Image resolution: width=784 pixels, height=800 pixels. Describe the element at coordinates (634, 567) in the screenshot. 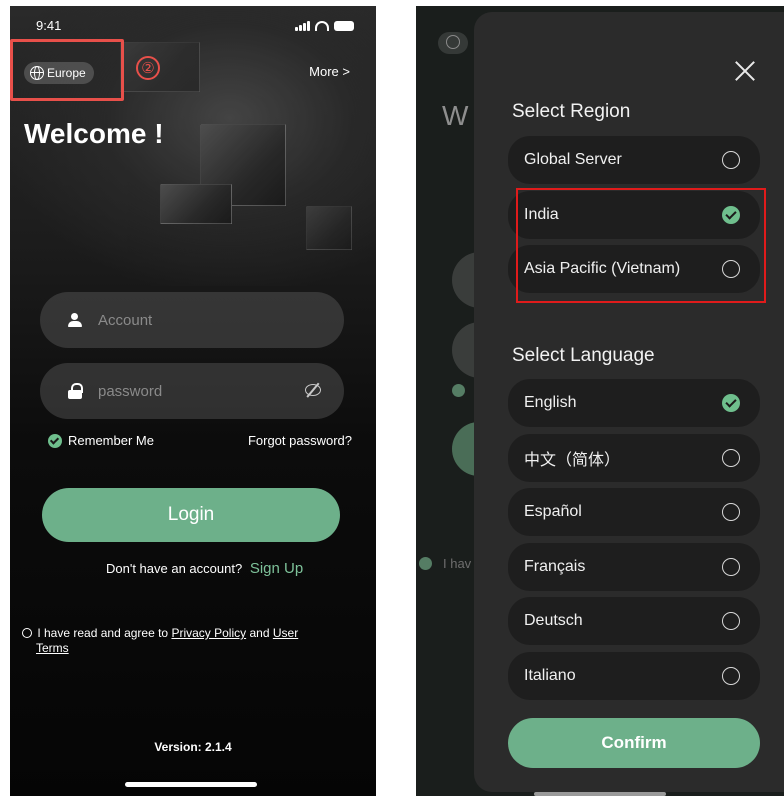

I see `language-option-french: Français` at that location.